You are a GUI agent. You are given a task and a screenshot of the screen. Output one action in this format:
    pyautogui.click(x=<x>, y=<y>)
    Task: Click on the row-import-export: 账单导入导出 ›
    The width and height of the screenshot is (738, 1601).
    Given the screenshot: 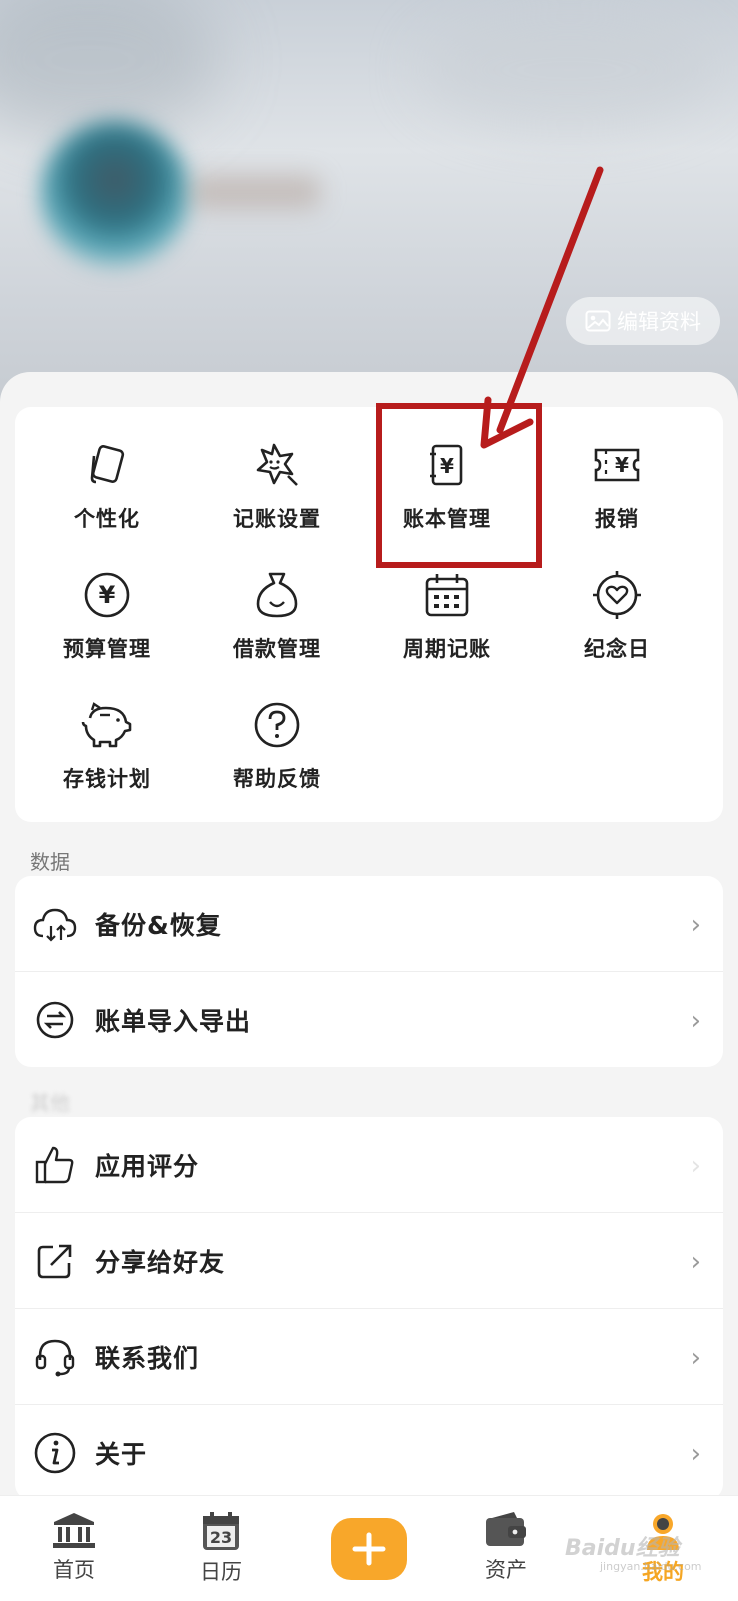 What is the action you would take?
    pyautogui.click(x=369, y=1019)
    